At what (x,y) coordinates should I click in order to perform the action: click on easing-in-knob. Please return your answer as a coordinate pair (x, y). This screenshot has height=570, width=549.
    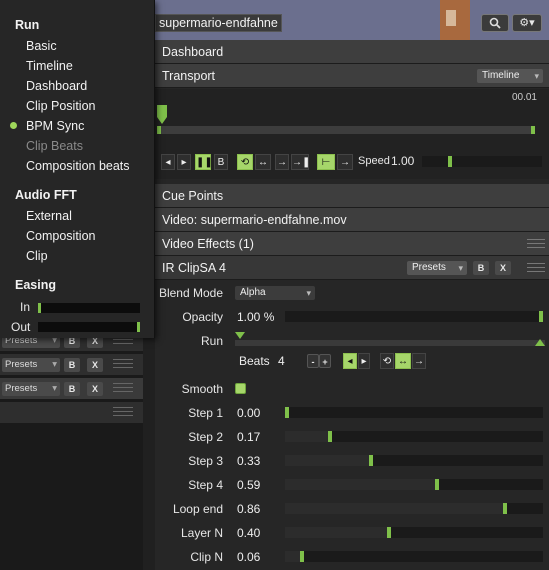
    Looking at the image, I should click on (39, 308).